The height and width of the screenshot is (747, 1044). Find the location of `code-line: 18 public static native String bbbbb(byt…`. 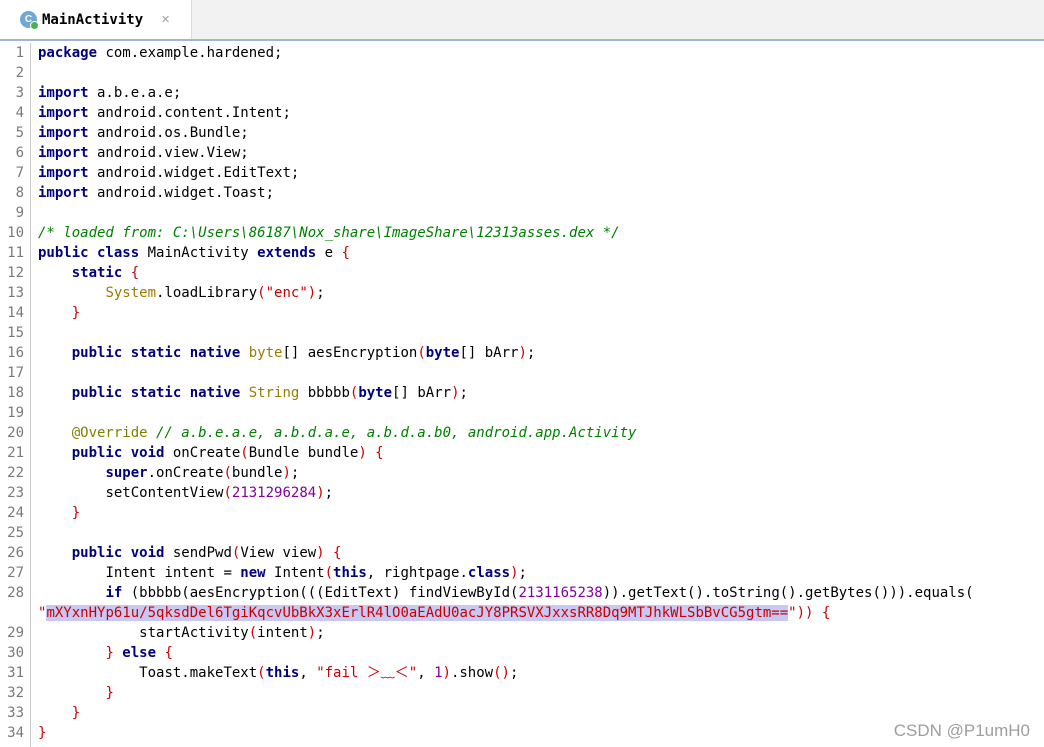

code-line: 18 public static native String bbbbb(byt… is located at coordinates (237, 393).